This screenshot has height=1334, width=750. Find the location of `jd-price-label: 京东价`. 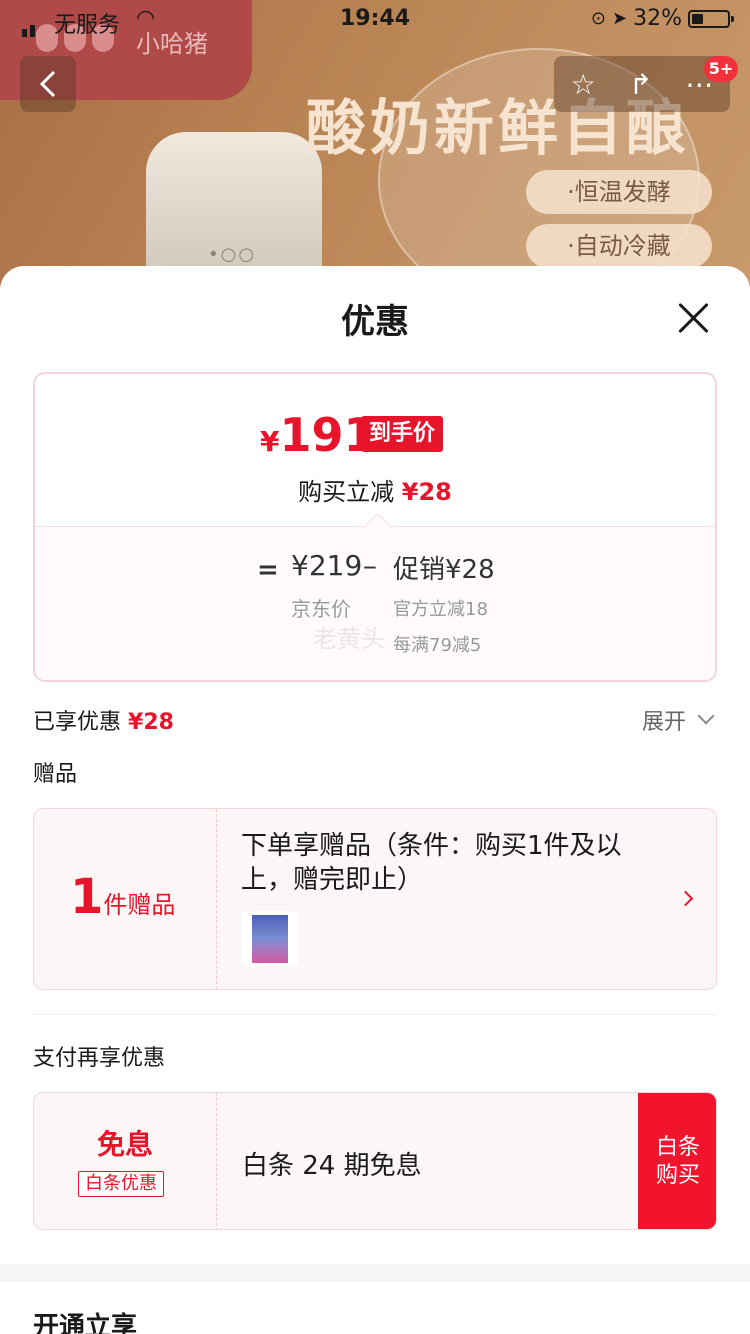

jd-price-label: 京东价 is located at coordinates (321, 609).